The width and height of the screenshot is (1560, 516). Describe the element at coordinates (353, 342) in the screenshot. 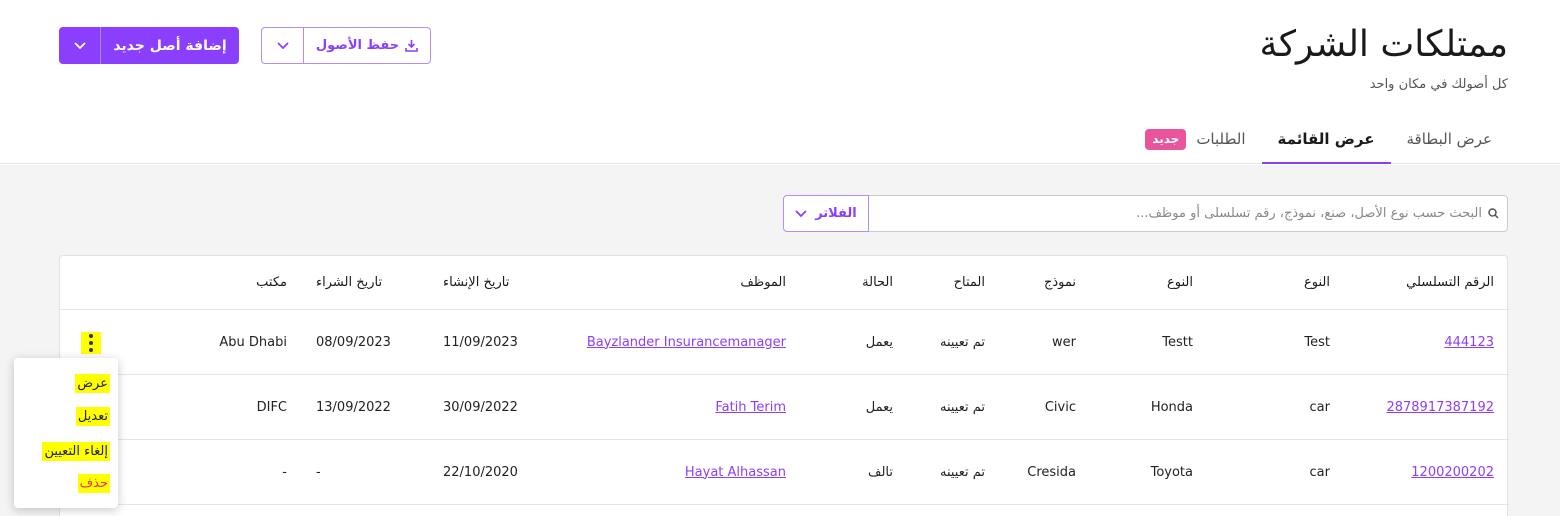

I see `purchase-date-cell: 08/09/2023` at that location.